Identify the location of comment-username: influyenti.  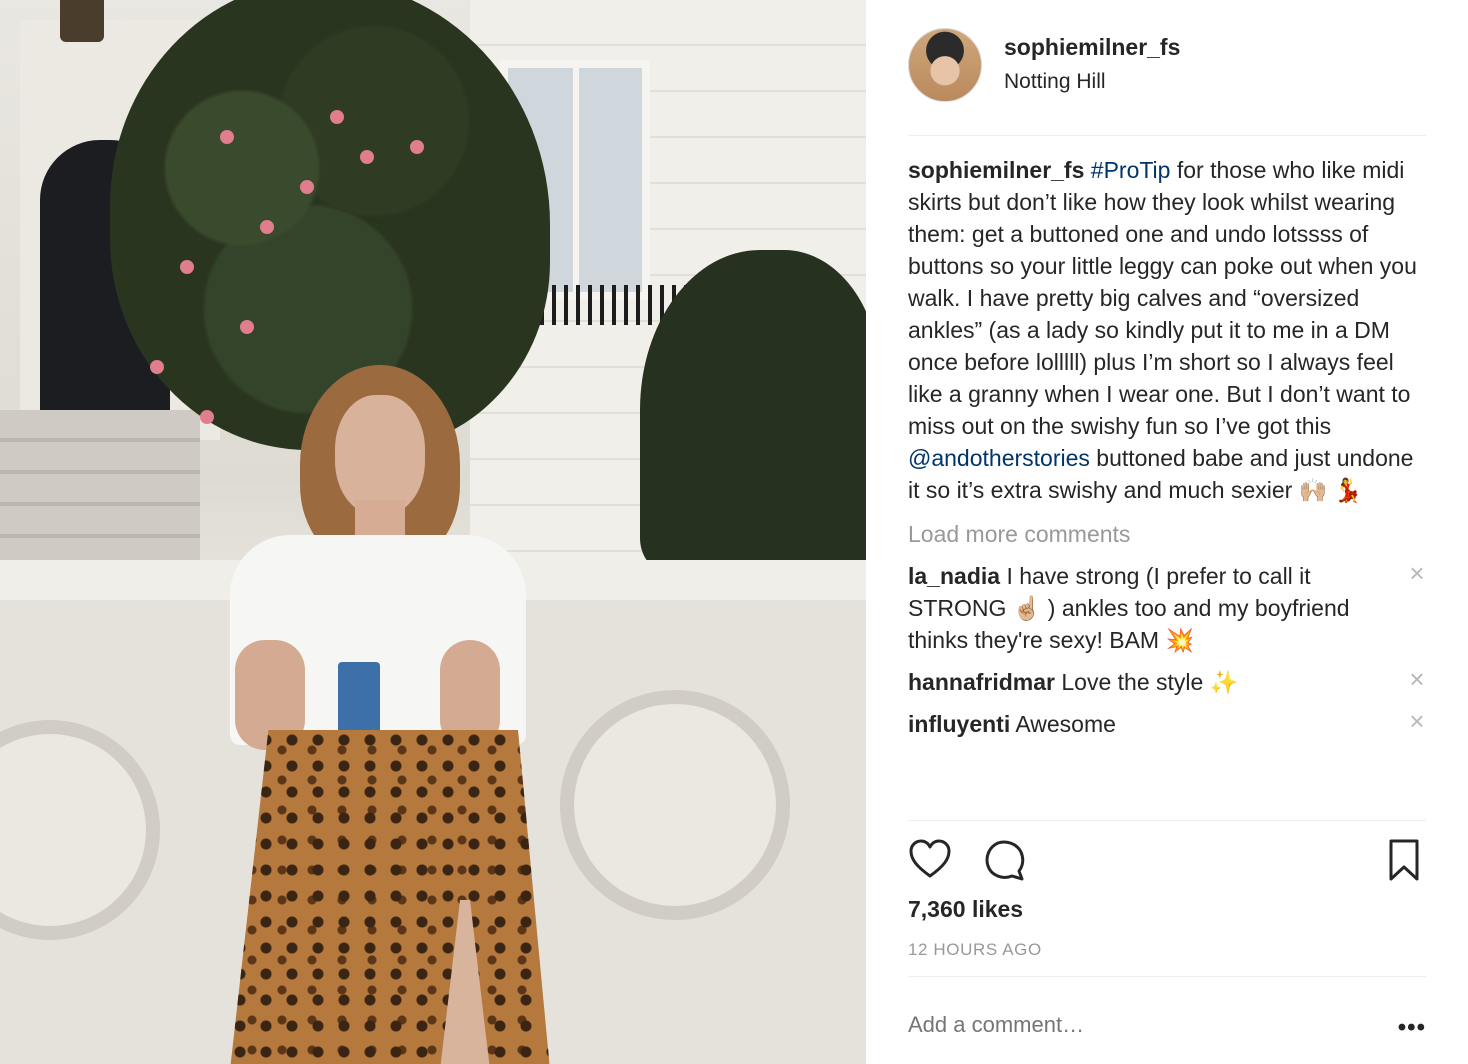
(959, 724).